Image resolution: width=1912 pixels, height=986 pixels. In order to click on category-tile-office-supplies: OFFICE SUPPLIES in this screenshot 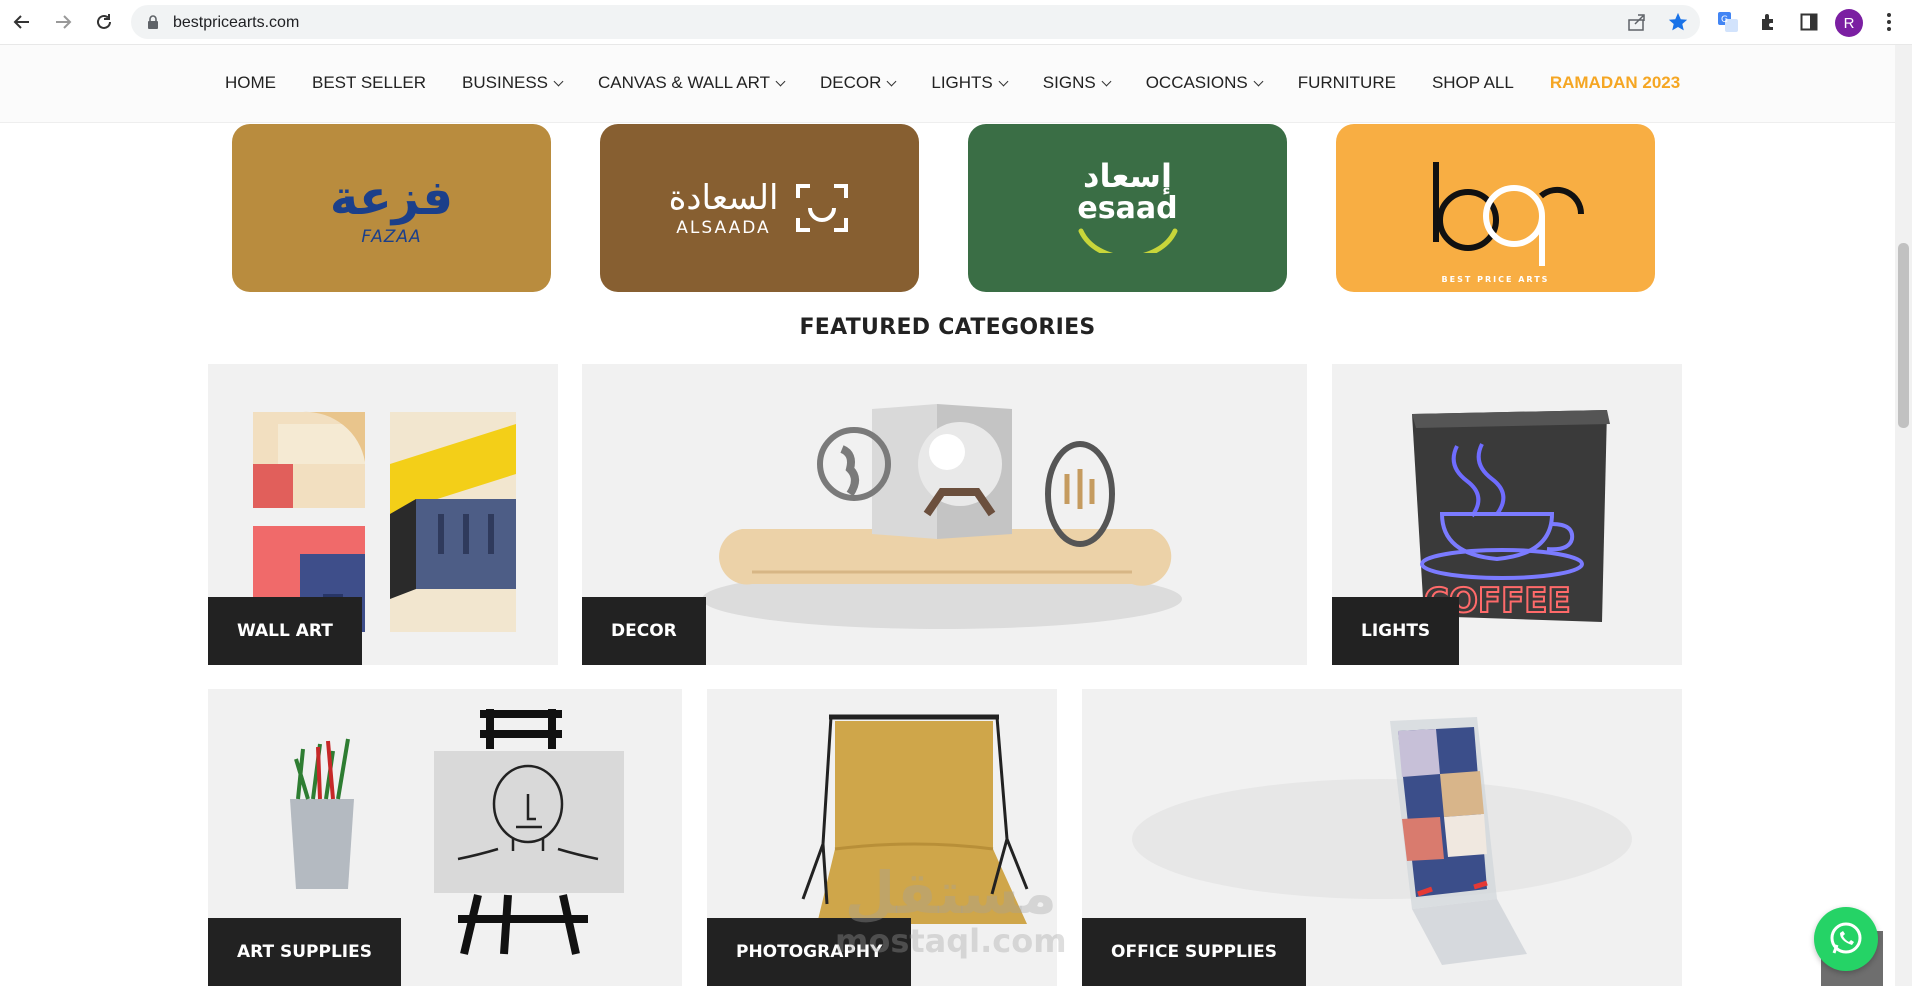, I will do `click(1382, 837)`.